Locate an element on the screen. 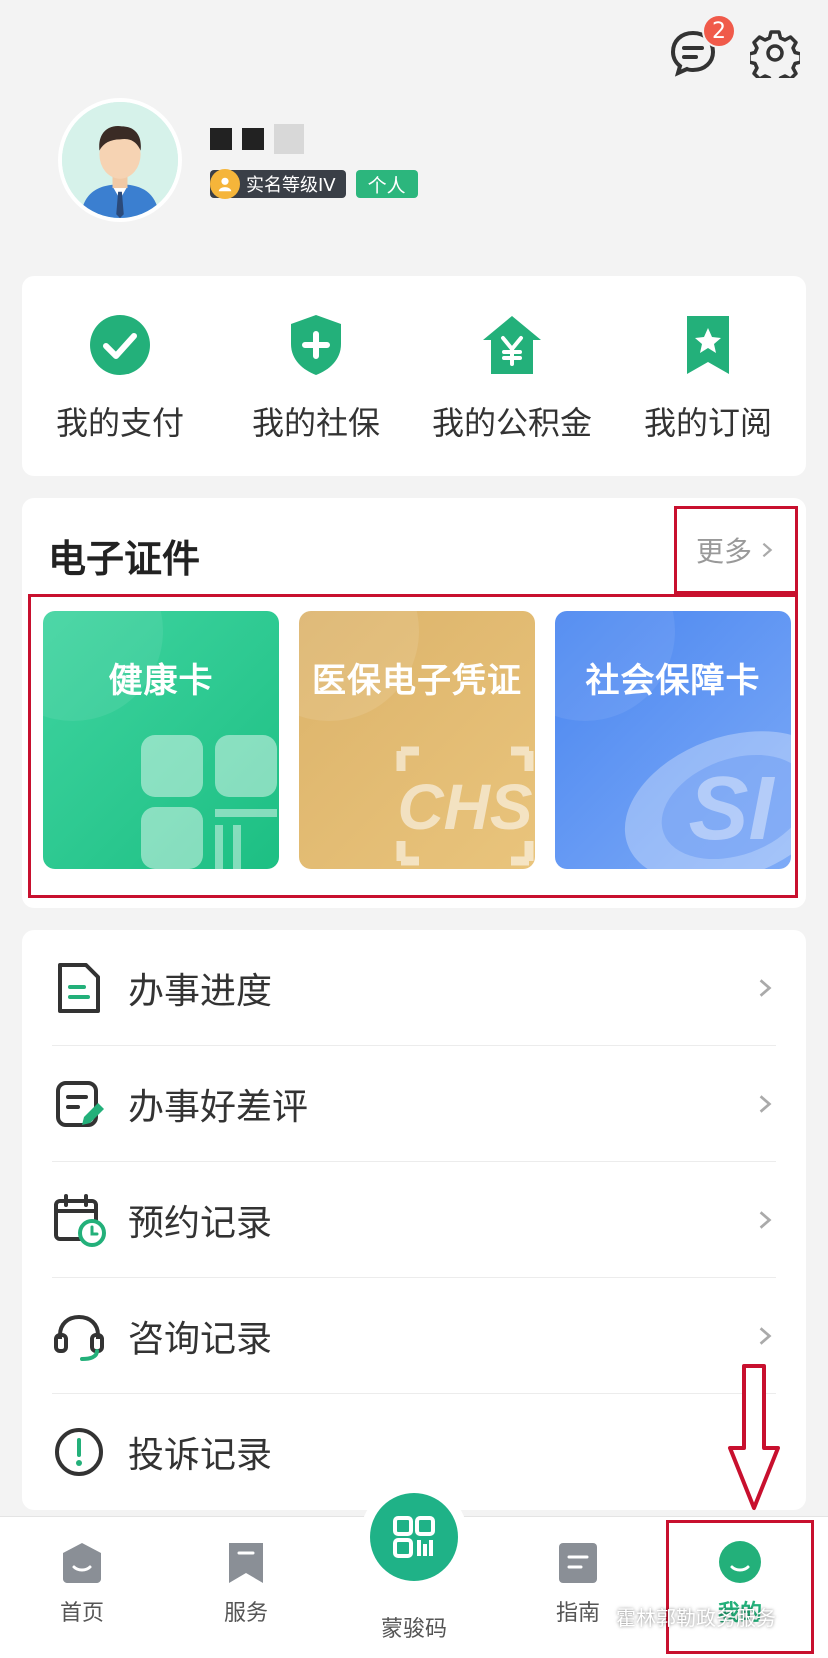 Image resolution: width=828 pixels, height=1658 pixels. list-item-appointments: 预约记录 is located at coordinates (414, 1220).